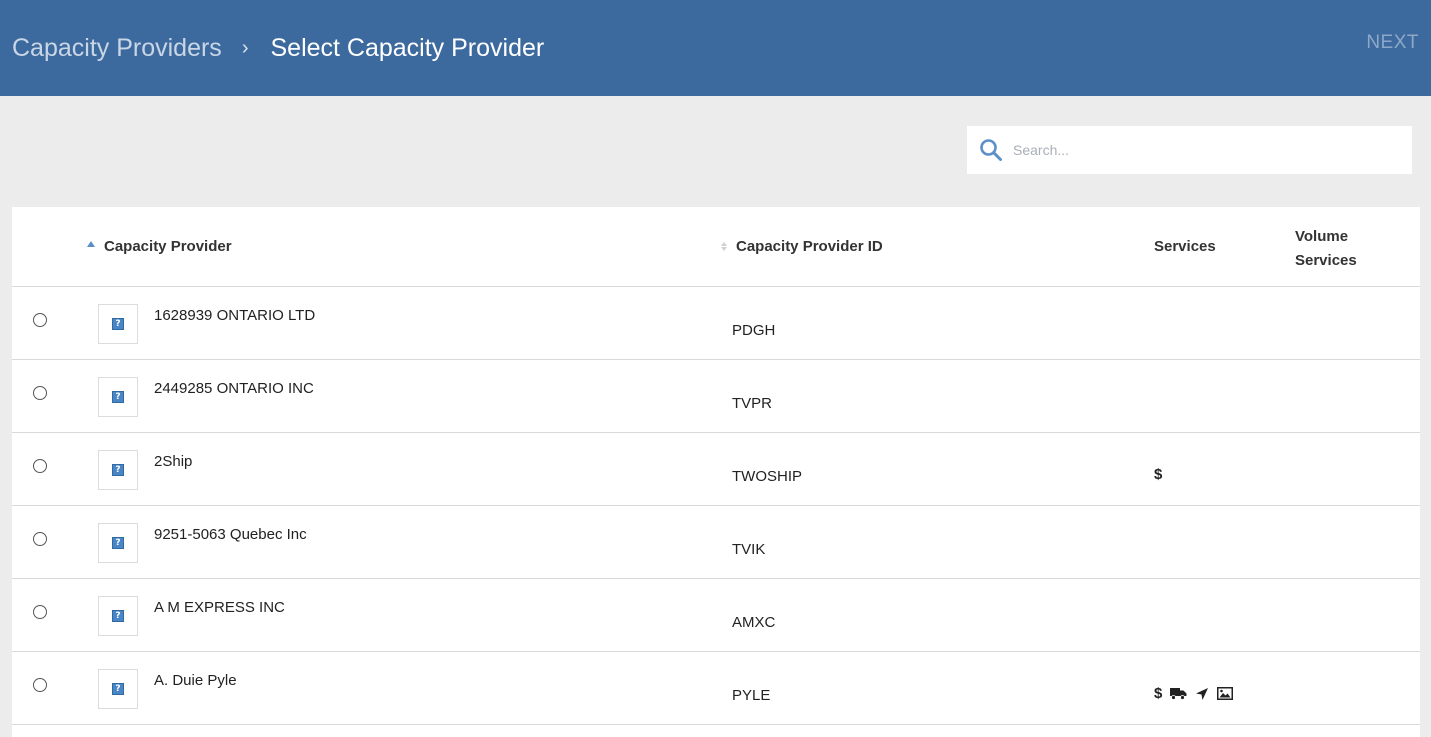  Describe the element at coordinates (91, 243) in the screenshot. I see `sort-ascending-icon` at that location.